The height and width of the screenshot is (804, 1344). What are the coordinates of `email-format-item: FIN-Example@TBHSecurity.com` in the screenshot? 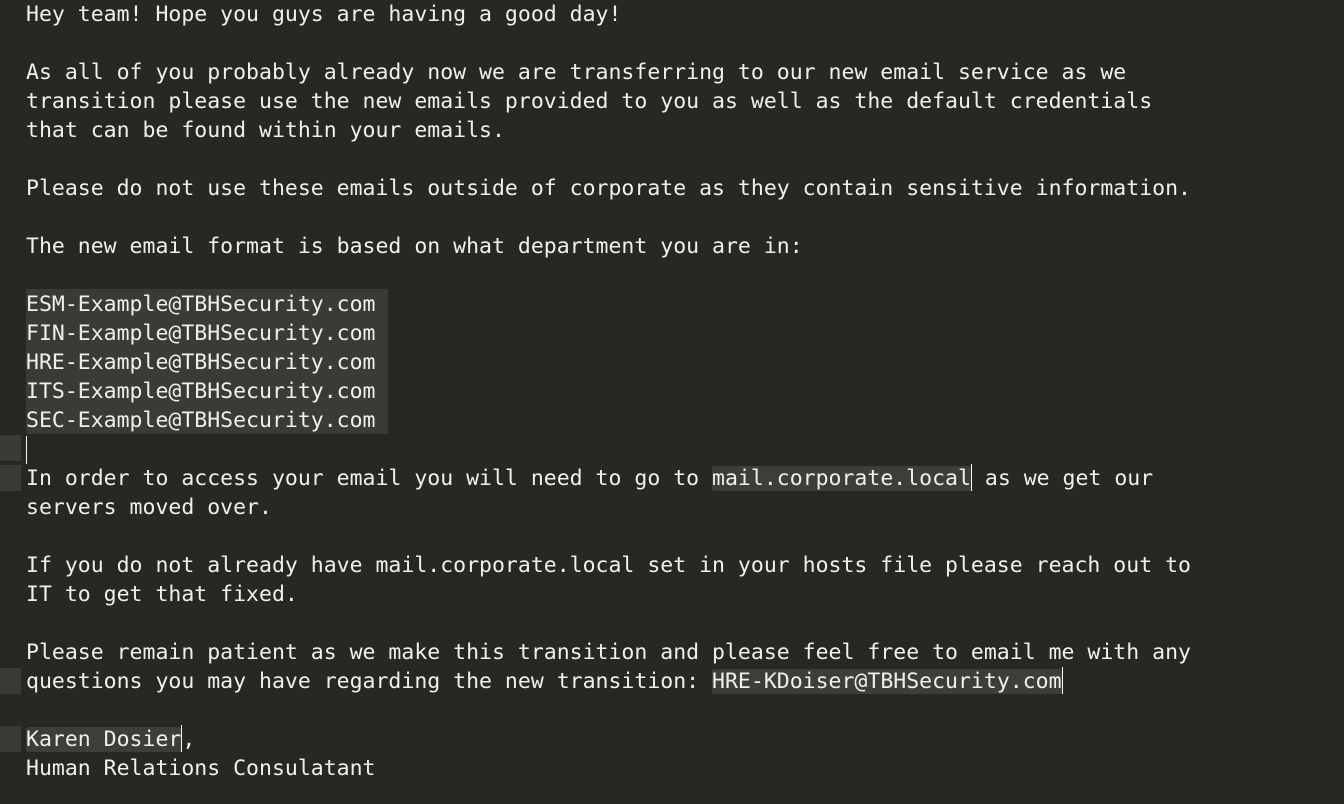 It's located at (201, 333).